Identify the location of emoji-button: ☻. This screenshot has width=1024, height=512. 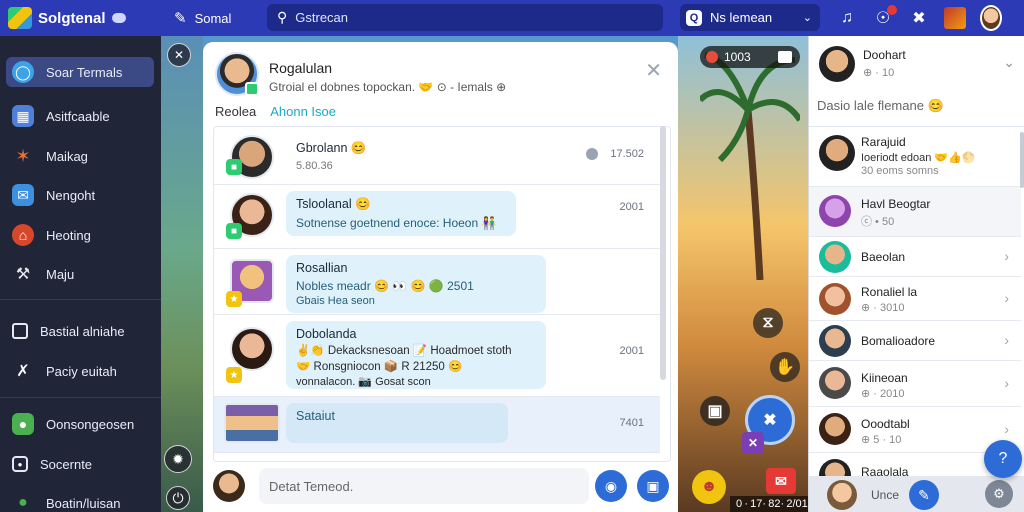
(709, 487).